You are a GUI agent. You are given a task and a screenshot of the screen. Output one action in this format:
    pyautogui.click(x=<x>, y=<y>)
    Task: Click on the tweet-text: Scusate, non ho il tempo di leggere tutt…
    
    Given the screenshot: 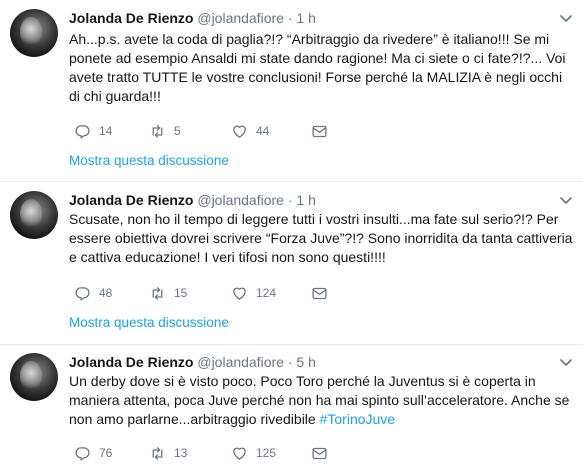 What is the action you would take?
    pyautogui.click(x=321, y=238)
    